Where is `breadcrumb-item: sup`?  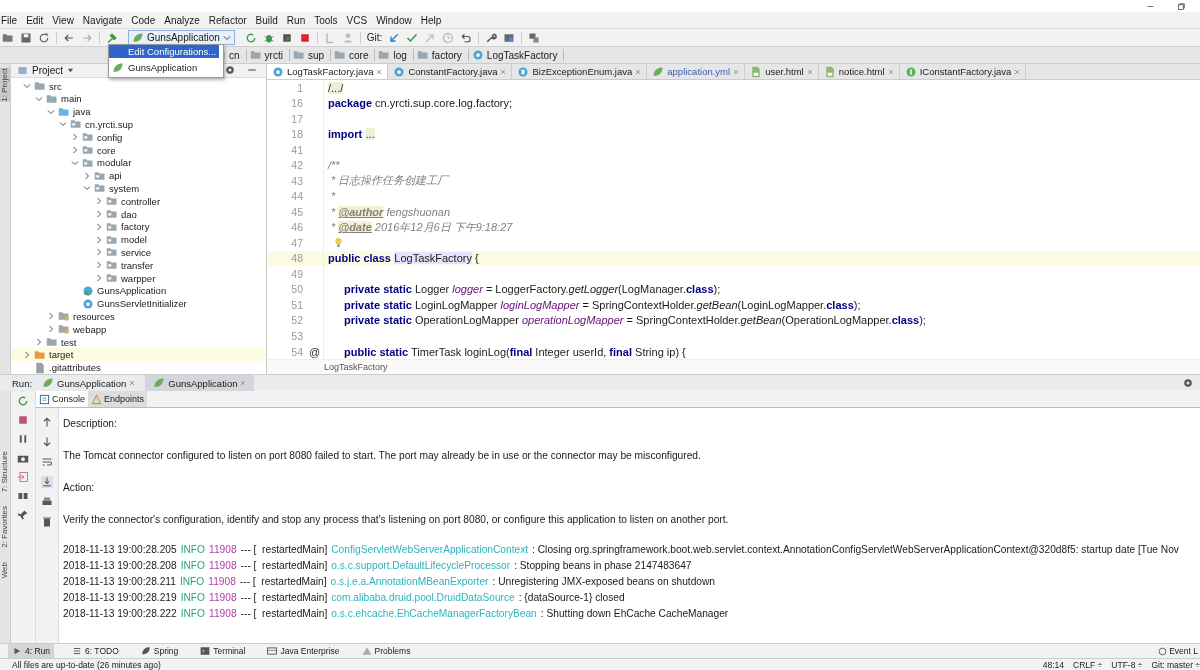
breadcrumb-item: sup is located at coordinates (312, 55).